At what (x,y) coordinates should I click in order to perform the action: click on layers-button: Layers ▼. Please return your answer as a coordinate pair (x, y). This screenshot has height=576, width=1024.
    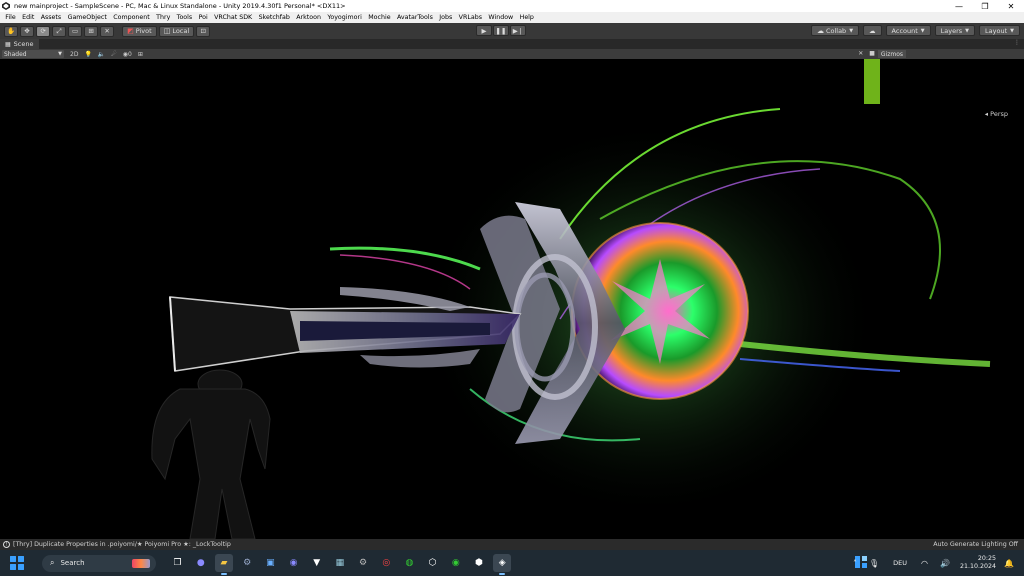
    Looking at the image, I should click on (955, 30).